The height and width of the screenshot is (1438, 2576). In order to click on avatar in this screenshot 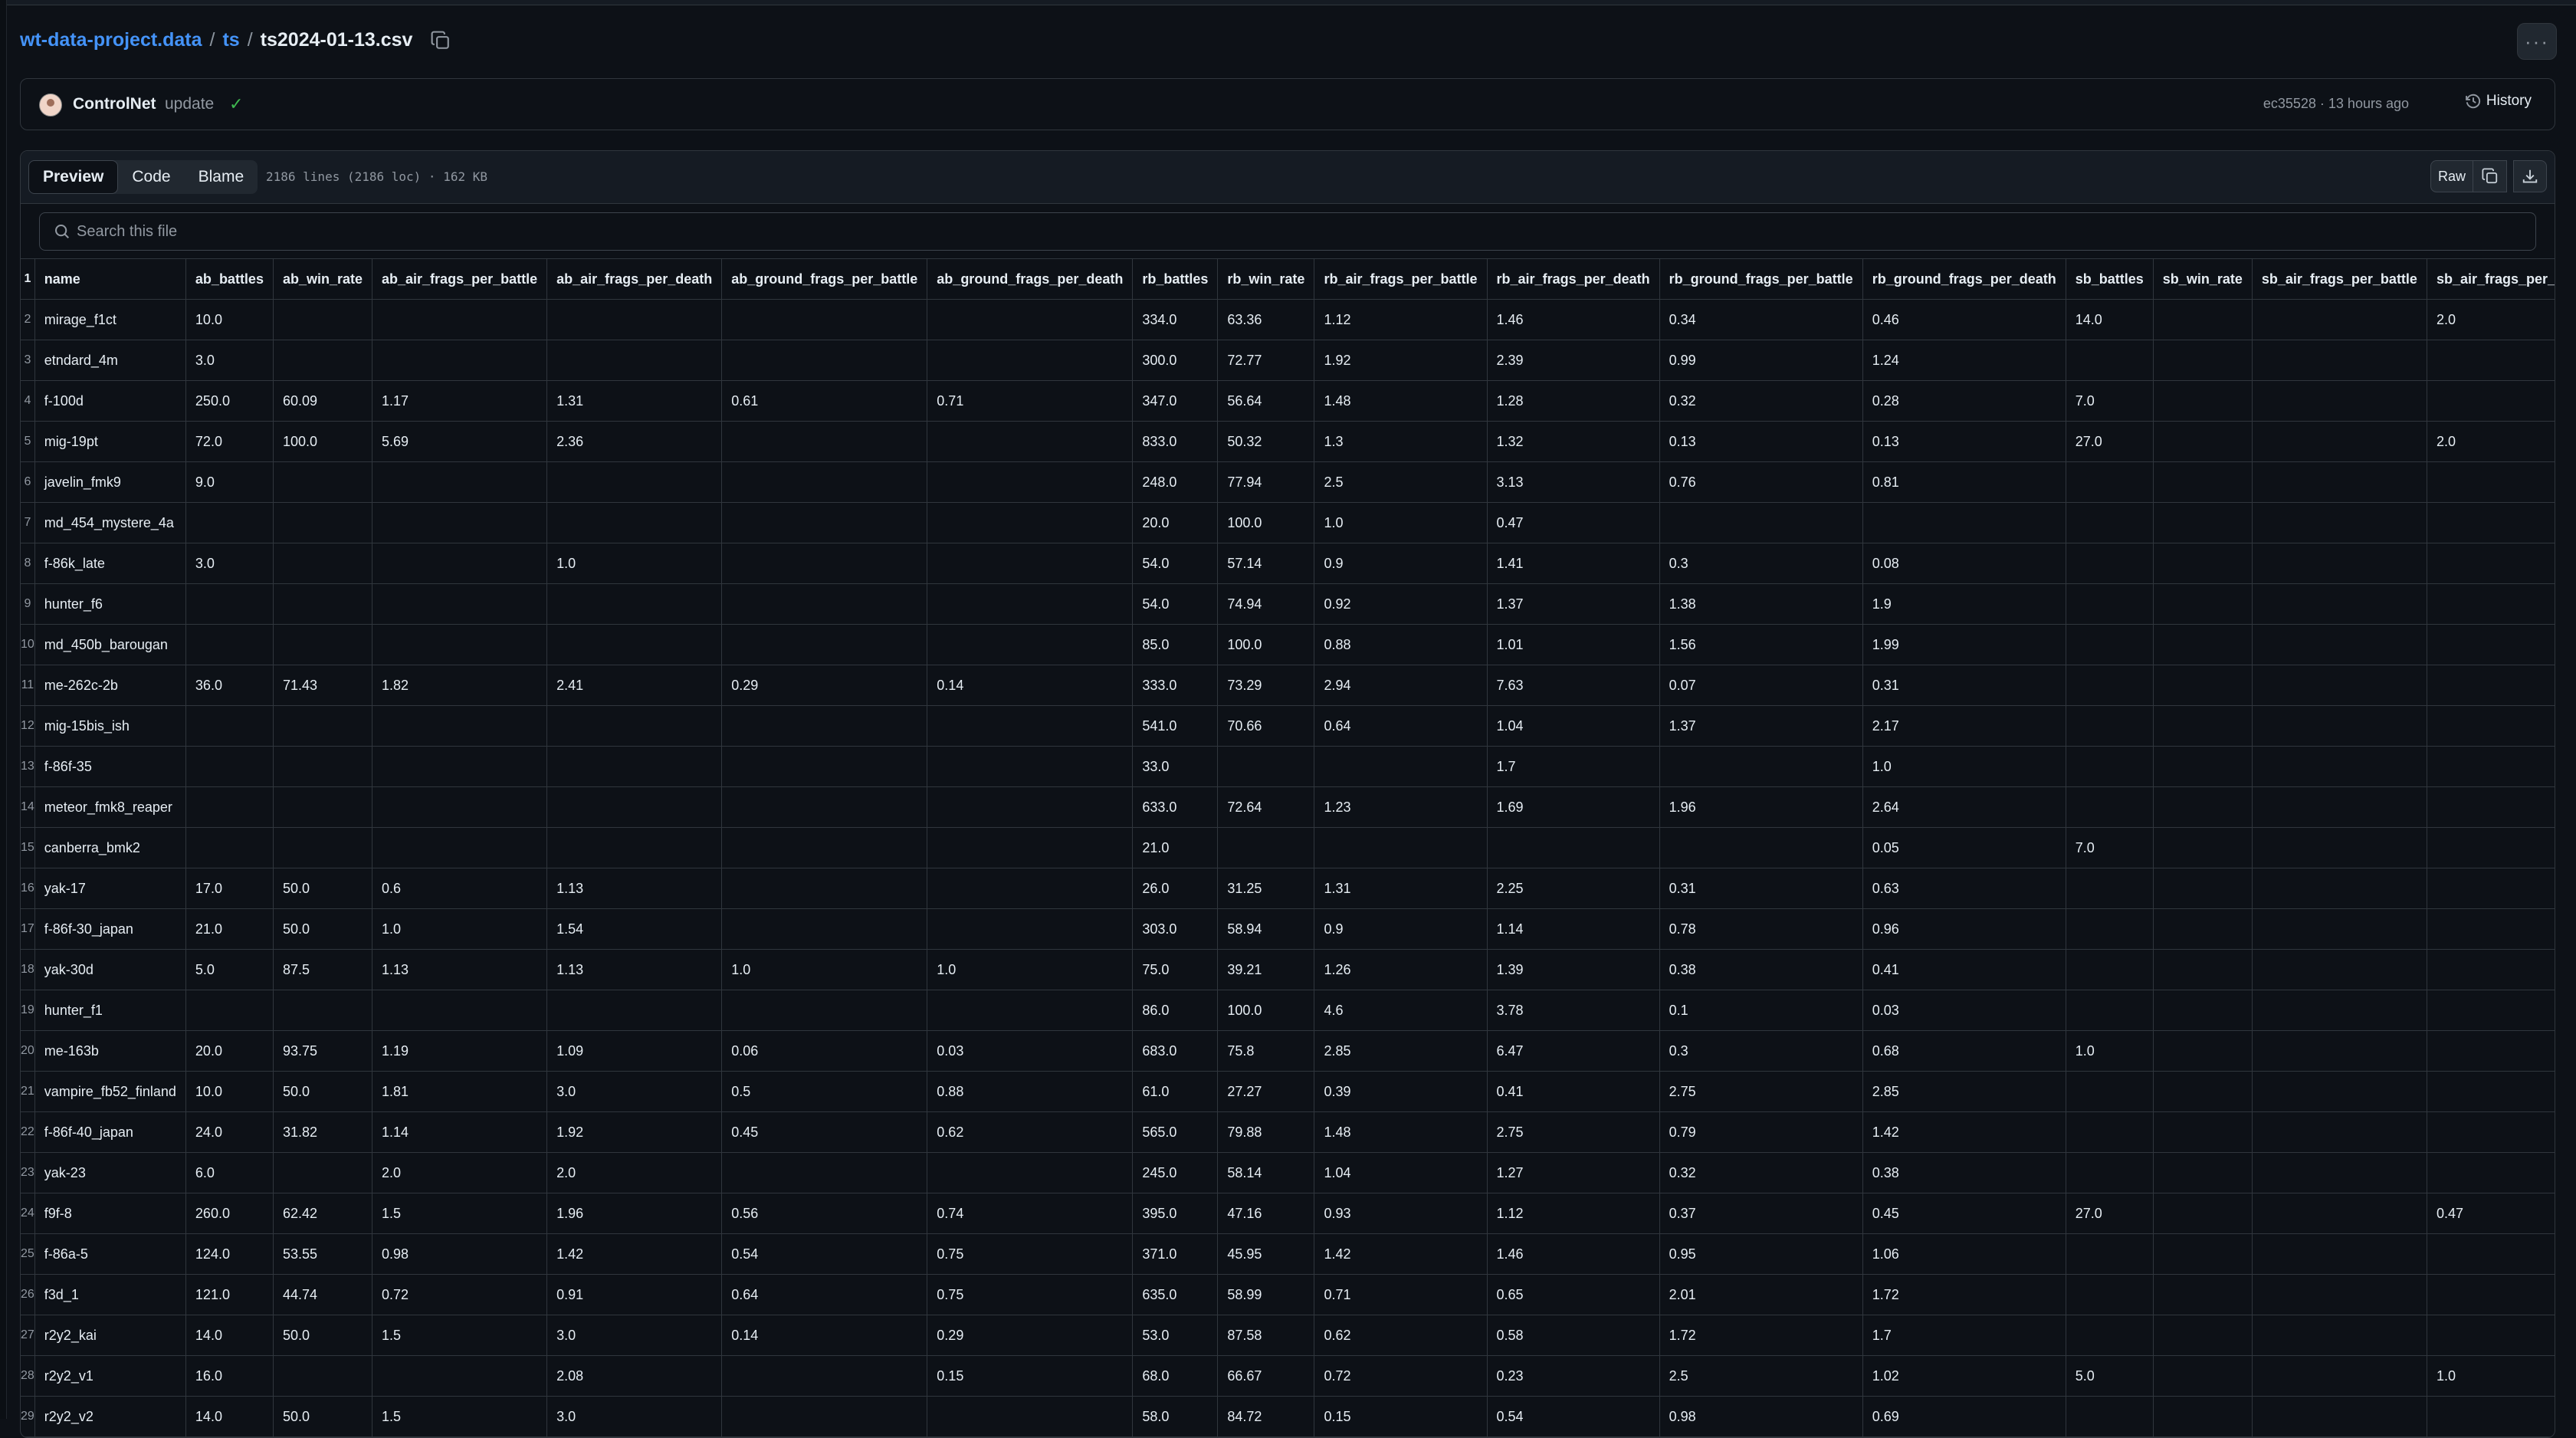, I will do `click(50, 105)`.